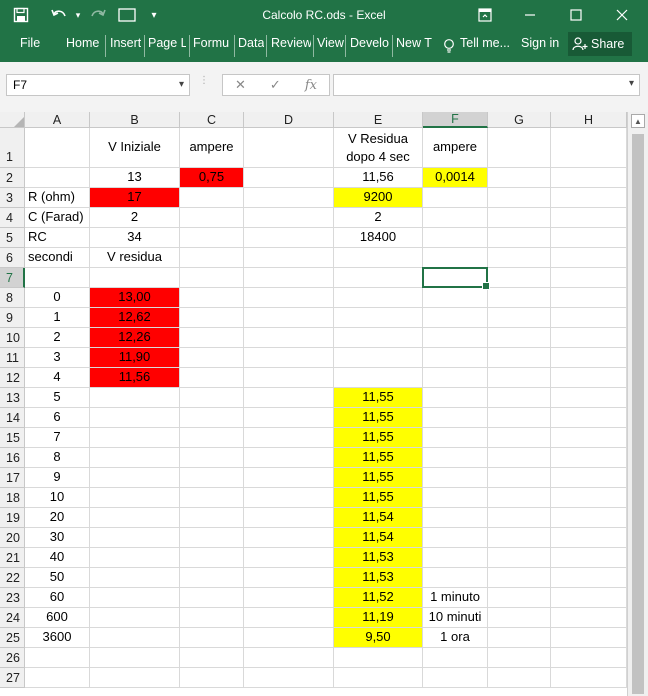 The image size is (648, 696). What do you see at coordinates (57, 638) in the screenshot?
I see `cell-a25: 3600` at bounding box center [57, 638].